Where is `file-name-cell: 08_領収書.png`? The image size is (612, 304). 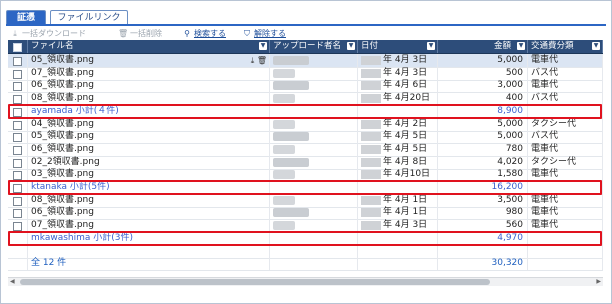
file-name-cell: 08_領収書.png is located at coordinates (149, 200).